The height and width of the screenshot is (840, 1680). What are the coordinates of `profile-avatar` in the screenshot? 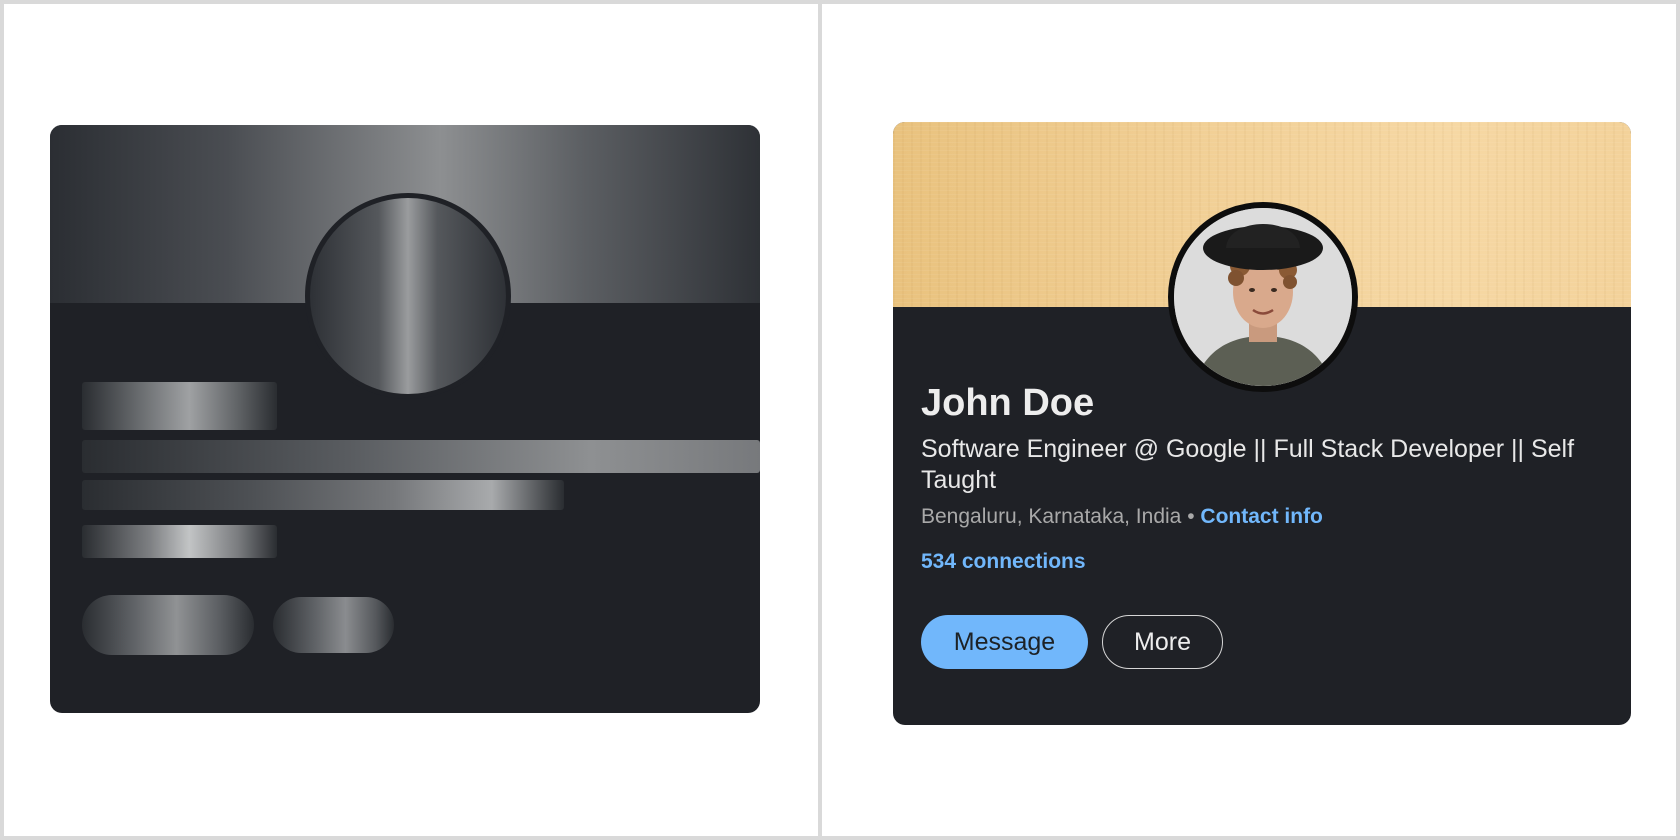 It's located at (1263, 297).